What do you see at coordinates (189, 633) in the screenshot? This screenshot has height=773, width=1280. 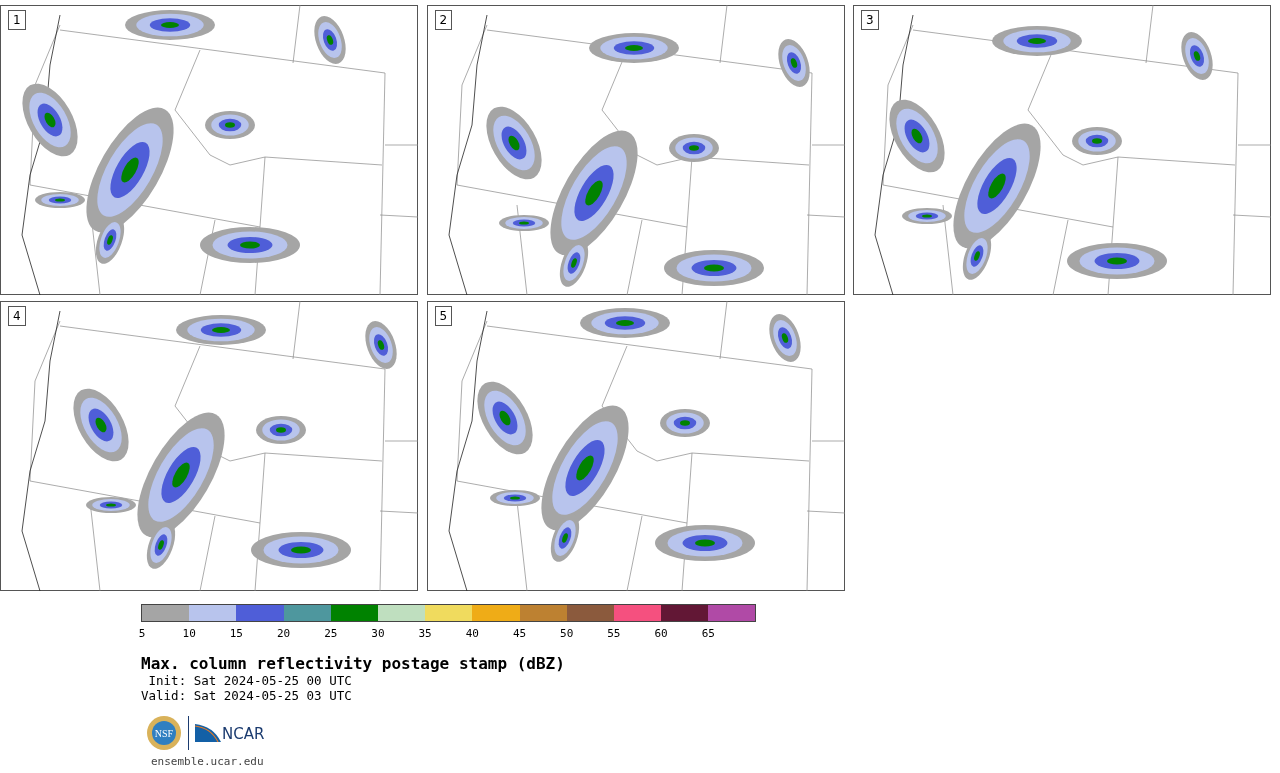 I see `scale-tick-label: 10` at bounding box center [189, 633].